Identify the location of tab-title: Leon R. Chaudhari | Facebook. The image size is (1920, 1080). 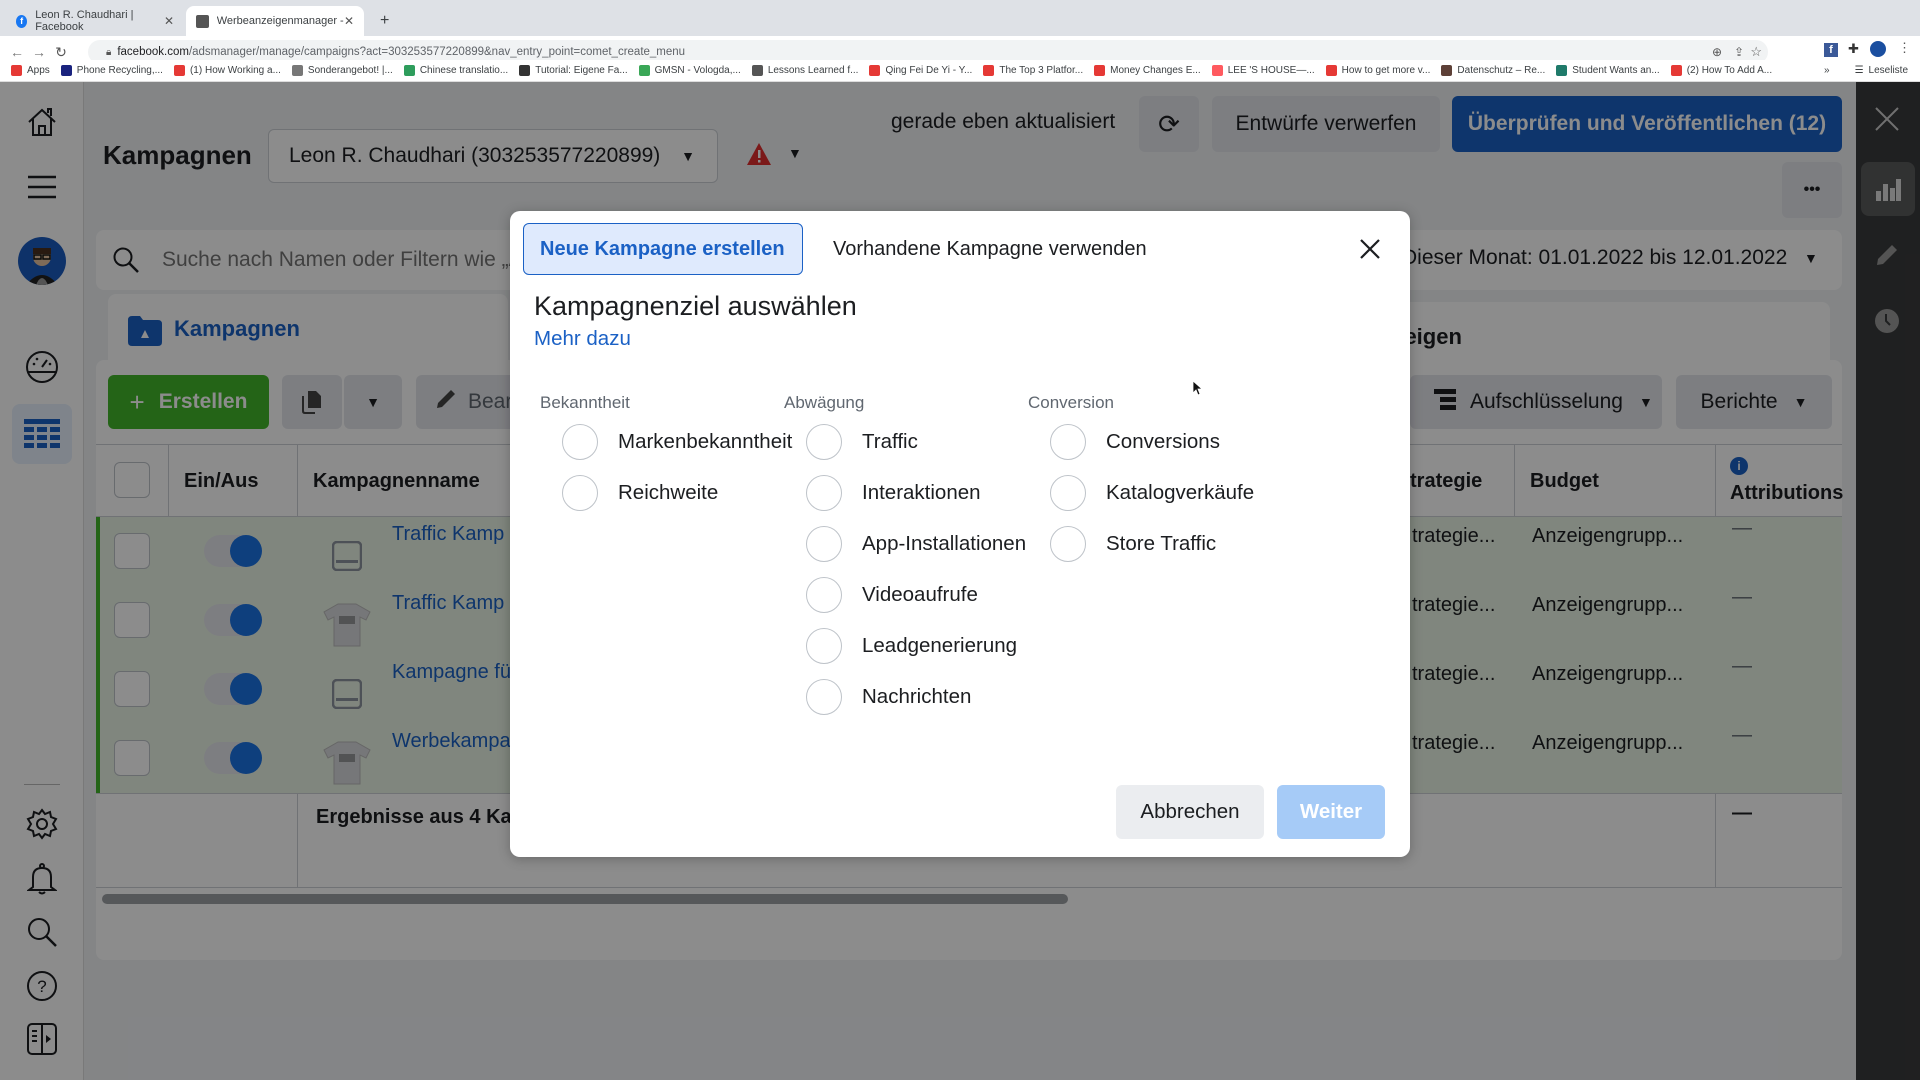
(84, 21).